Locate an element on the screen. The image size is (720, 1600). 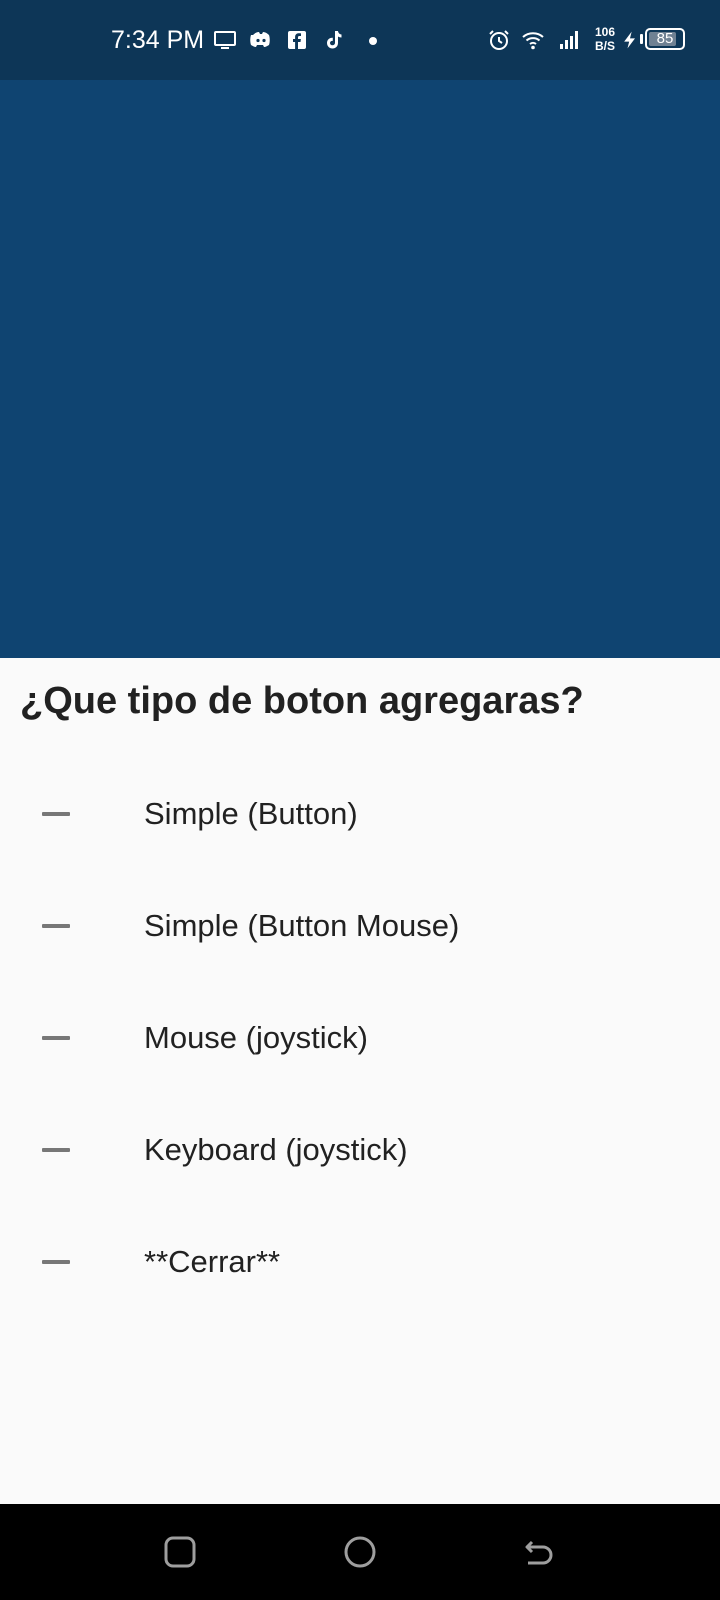
alarm-icon is located at coordinates (499, 40).